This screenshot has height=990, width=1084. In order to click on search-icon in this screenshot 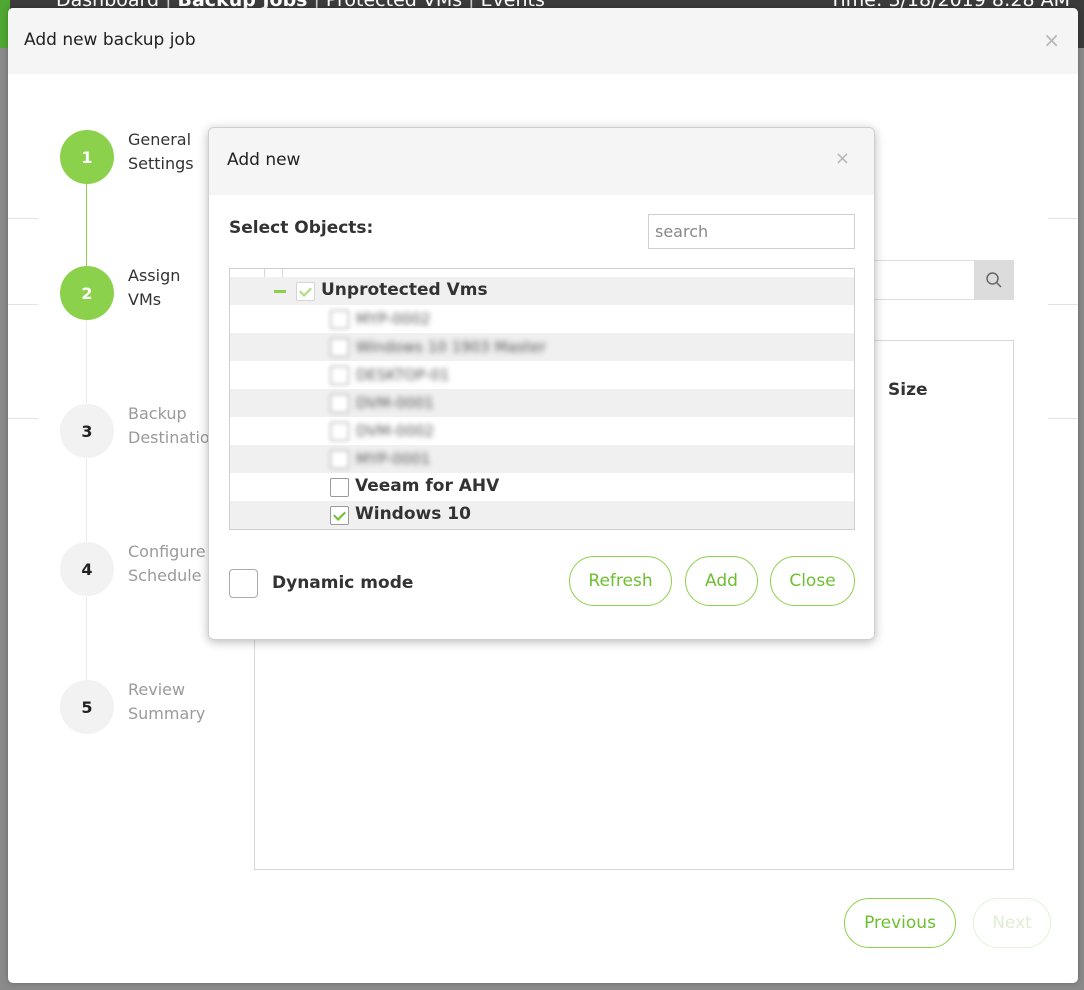, I will do `click(994, 280)`.